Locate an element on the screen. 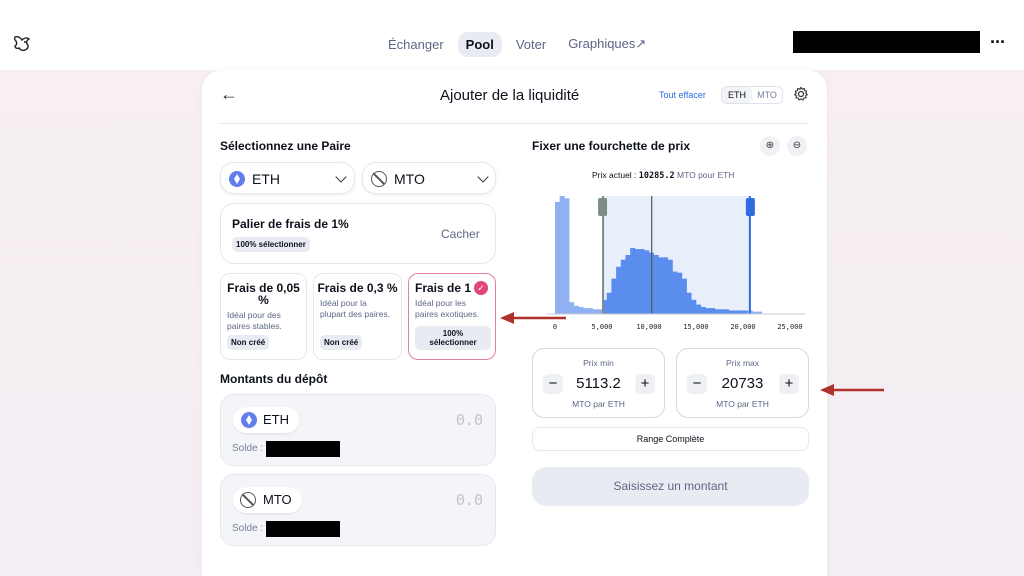 This screenshot has height=576, width=1024. fee-option-title: Frais de 0,3 % is located at coordinates (357, 288).